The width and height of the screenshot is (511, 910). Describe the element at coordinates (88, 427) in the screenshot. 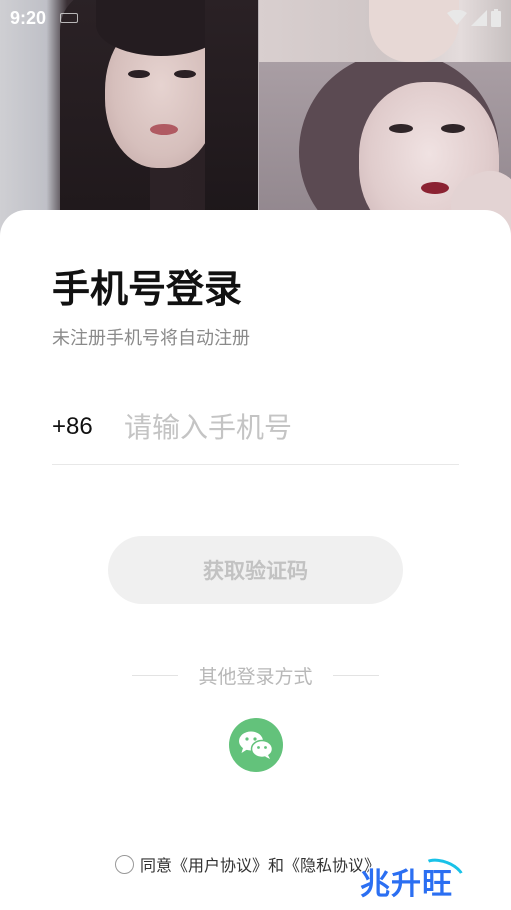

I see `country-code: +86` at that location.